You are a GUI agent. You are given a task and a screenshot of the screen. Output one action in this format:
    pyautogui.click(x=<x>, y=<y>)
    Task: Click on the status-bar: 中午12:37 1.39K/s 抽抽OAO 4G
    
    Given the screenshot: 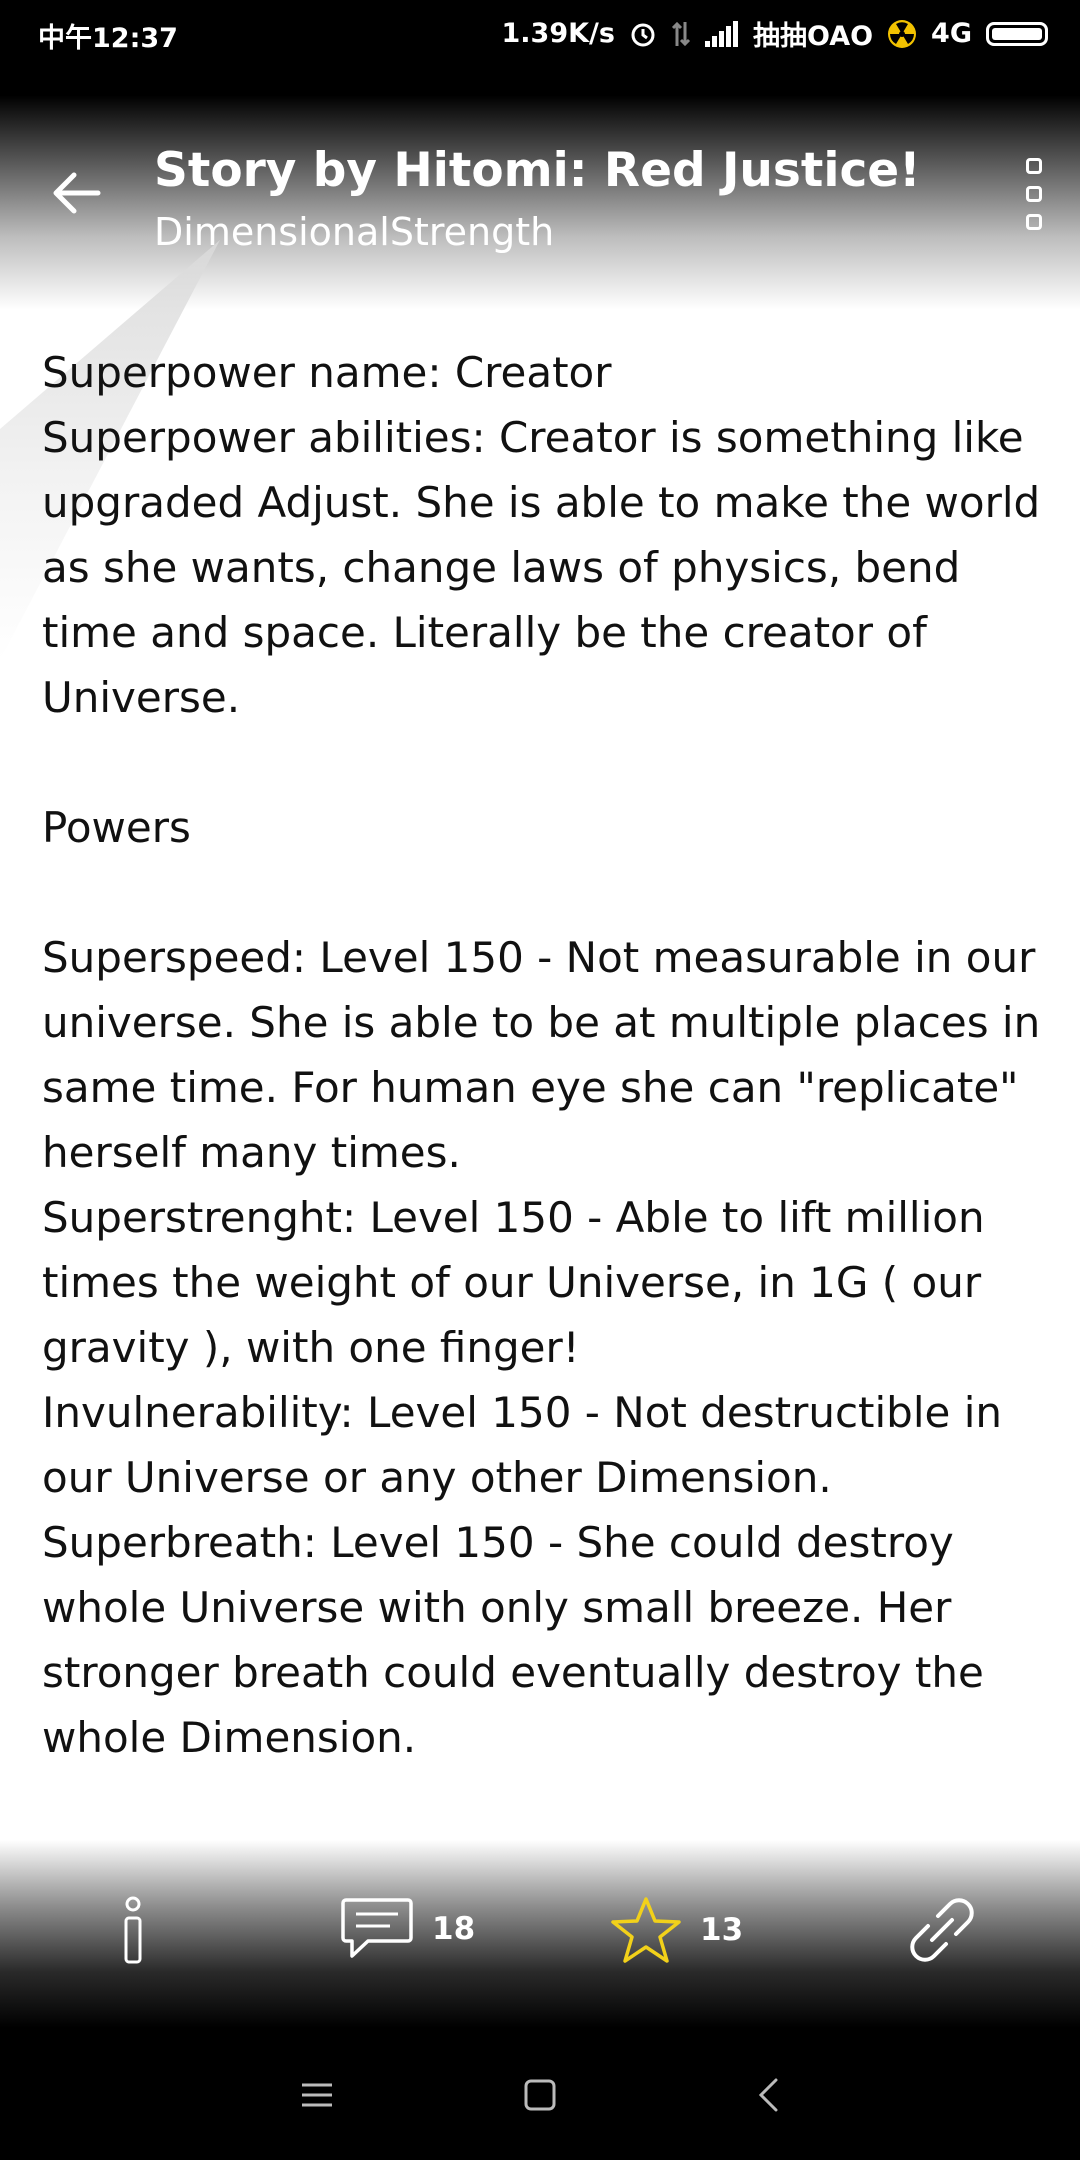 What is the action you would take?
    pyautogui.click(x=540, y=33)
    